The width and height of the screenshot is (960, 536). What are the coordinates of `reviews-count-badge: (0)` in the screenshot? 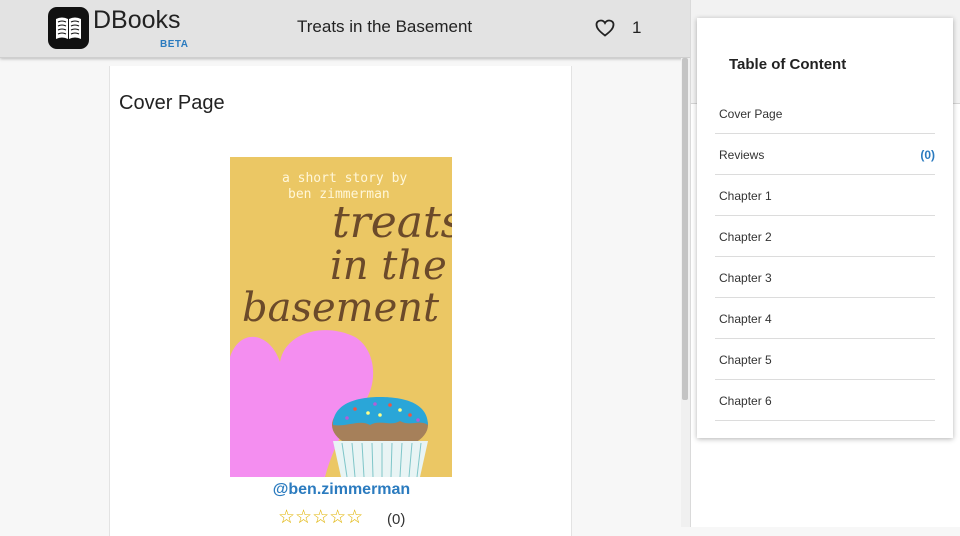 It's located at (927, 155).